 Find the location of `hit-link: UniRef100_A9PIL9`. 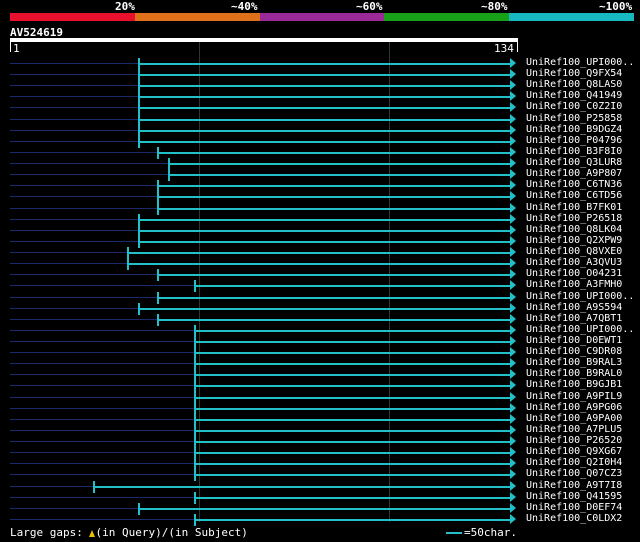

hit-link: UniRef100_A9PIL9 is located at coordinates (574, 396).